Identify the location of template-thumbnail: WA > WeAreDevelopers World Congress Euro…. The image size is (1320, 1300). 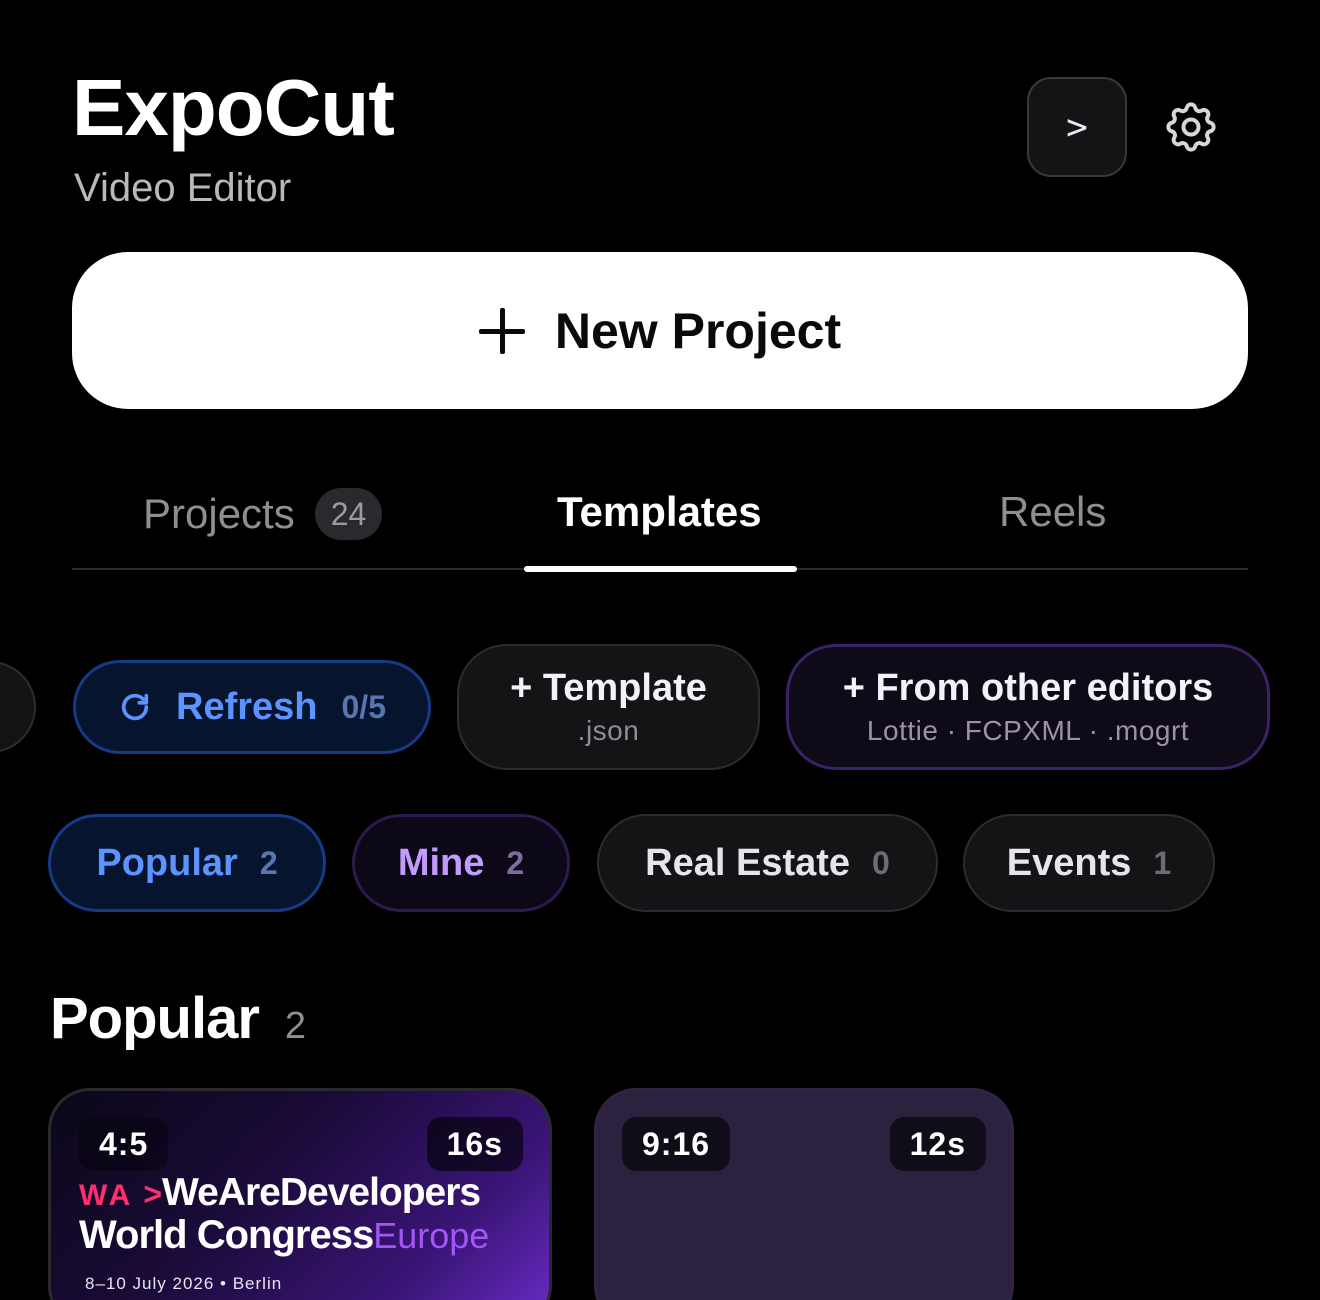
(284, 1232).